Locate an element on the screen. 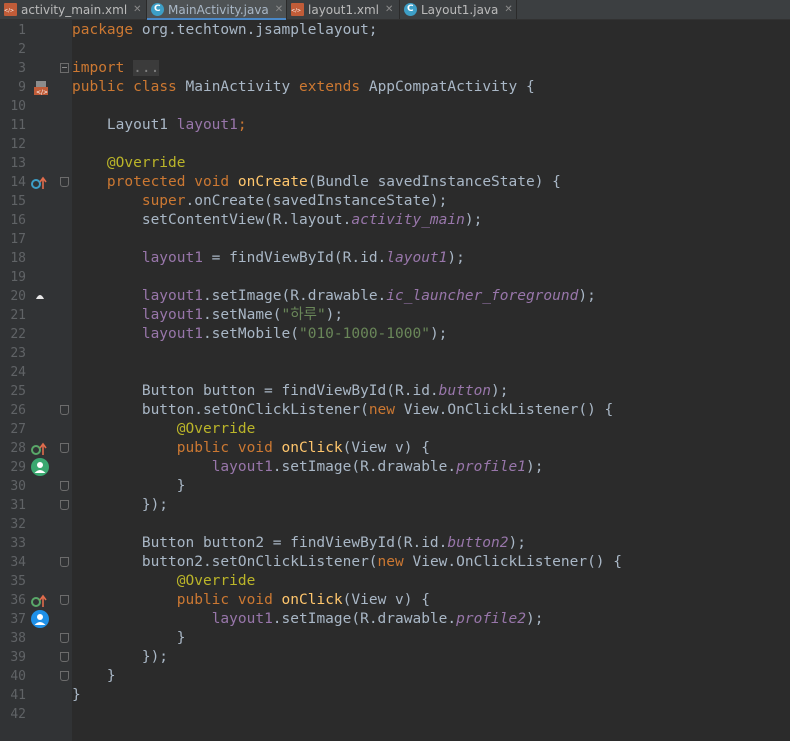  java-class-icon is located at coordinates (410, 9).